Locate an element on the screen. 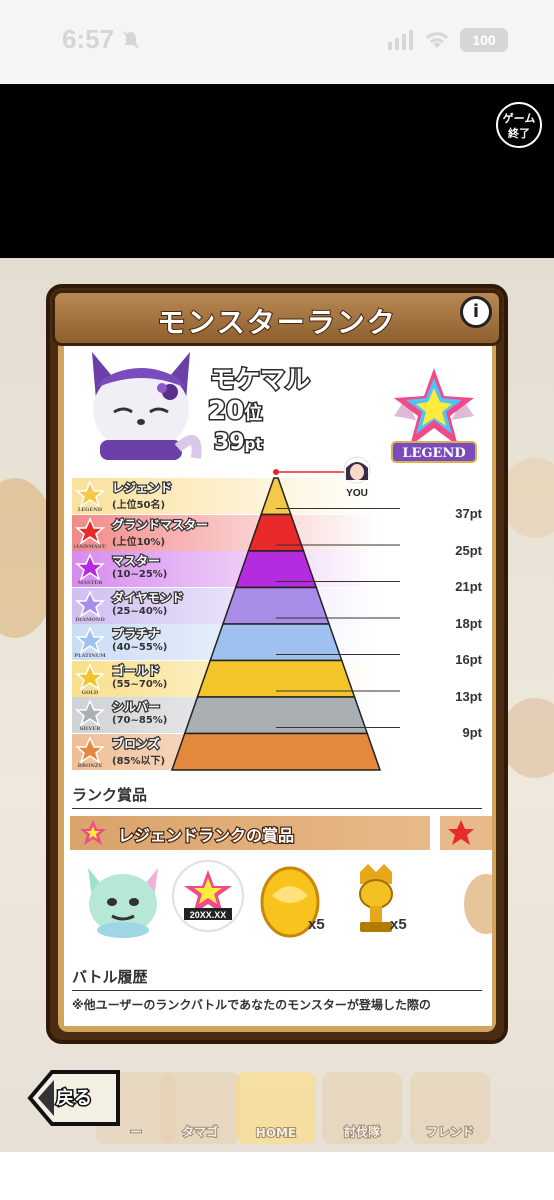 This screenshot has width=554, height=1200. nav-label: 討伐隊 is located at coordinates (362, 1132).